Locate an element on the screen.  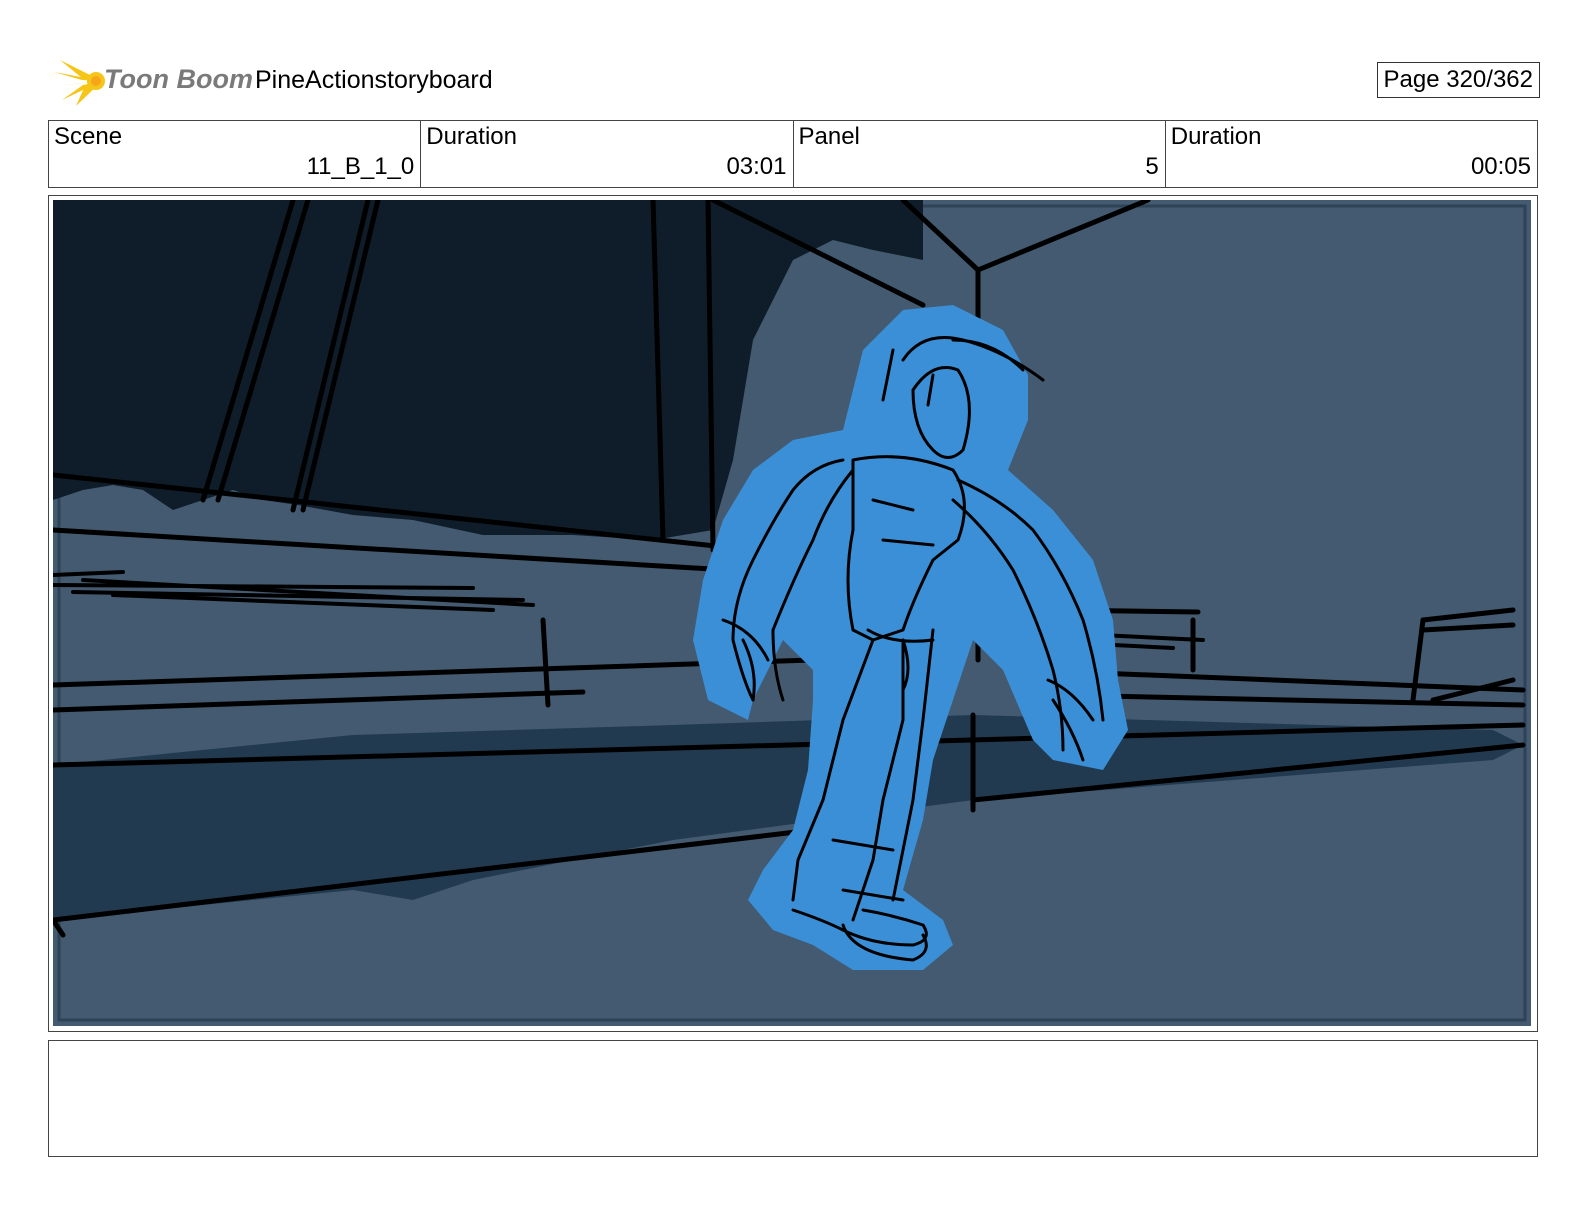
panel-duration-value: 00:05 is located at coordinates (1500, 166).